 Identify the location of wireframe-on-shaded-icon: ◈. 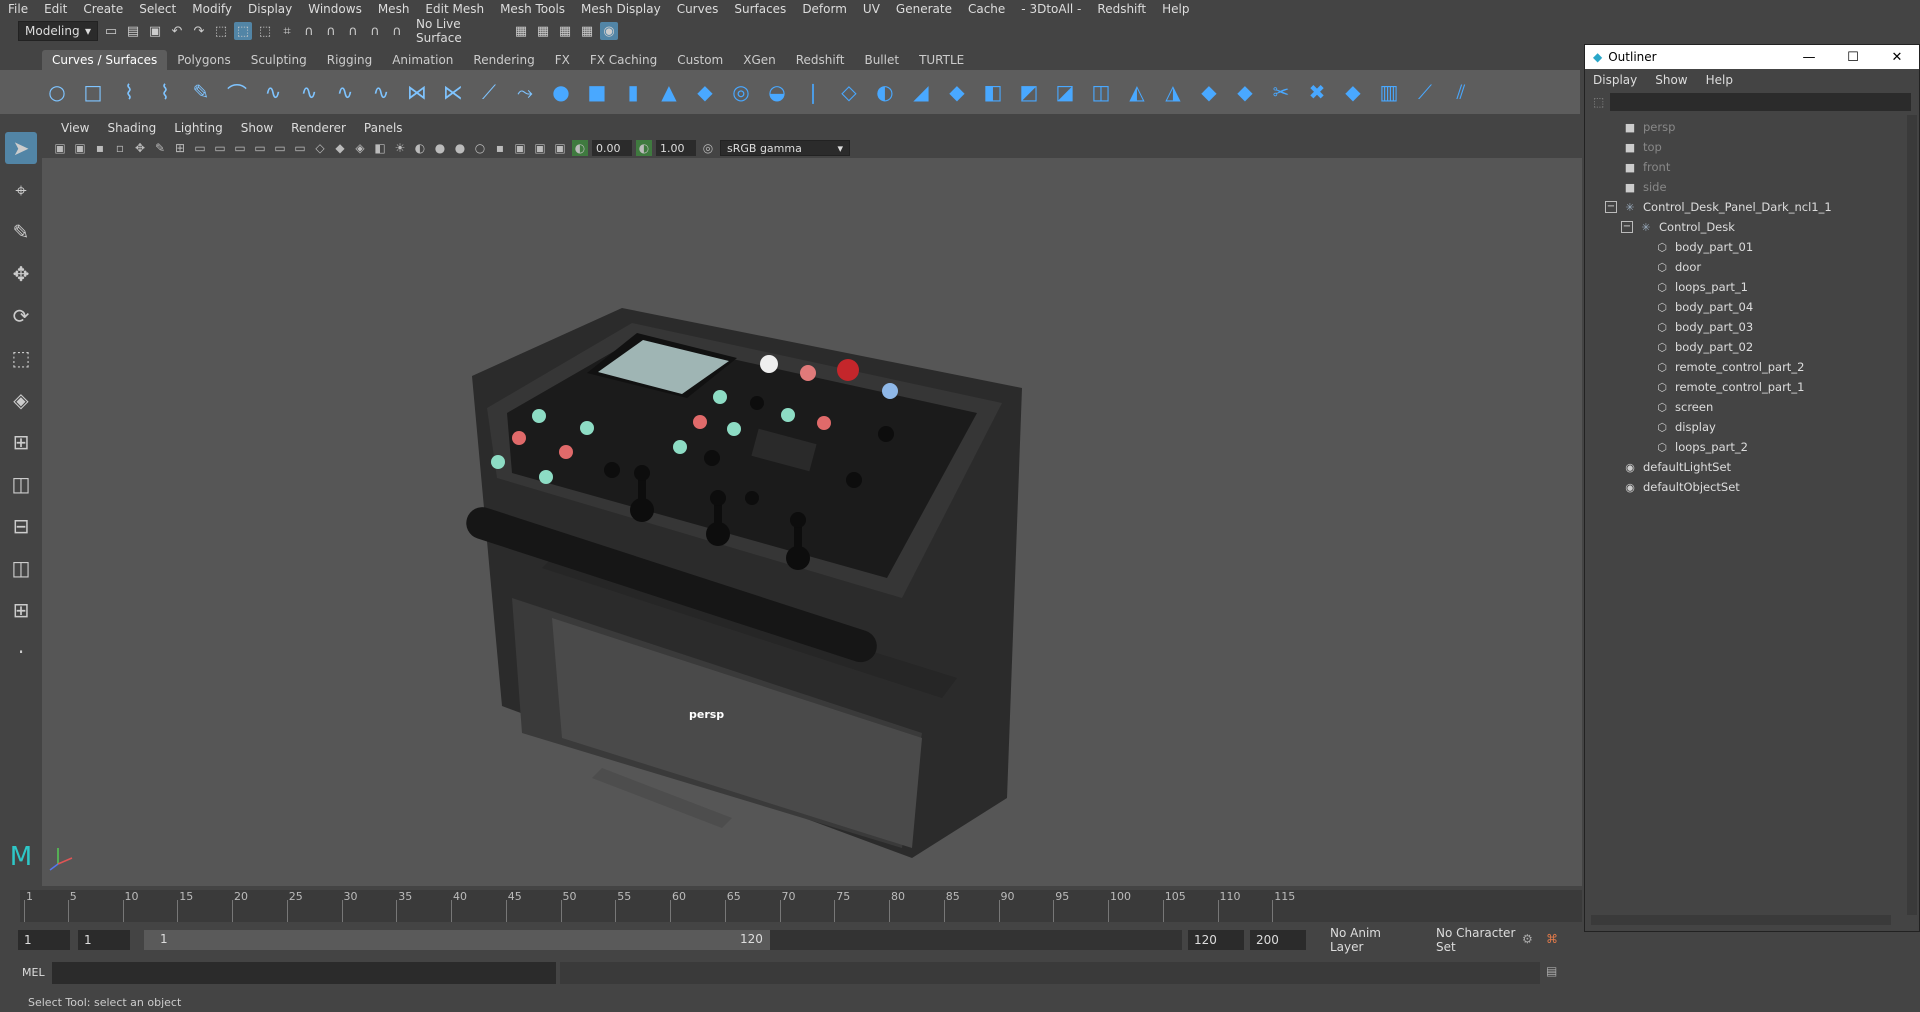
(360, 148).